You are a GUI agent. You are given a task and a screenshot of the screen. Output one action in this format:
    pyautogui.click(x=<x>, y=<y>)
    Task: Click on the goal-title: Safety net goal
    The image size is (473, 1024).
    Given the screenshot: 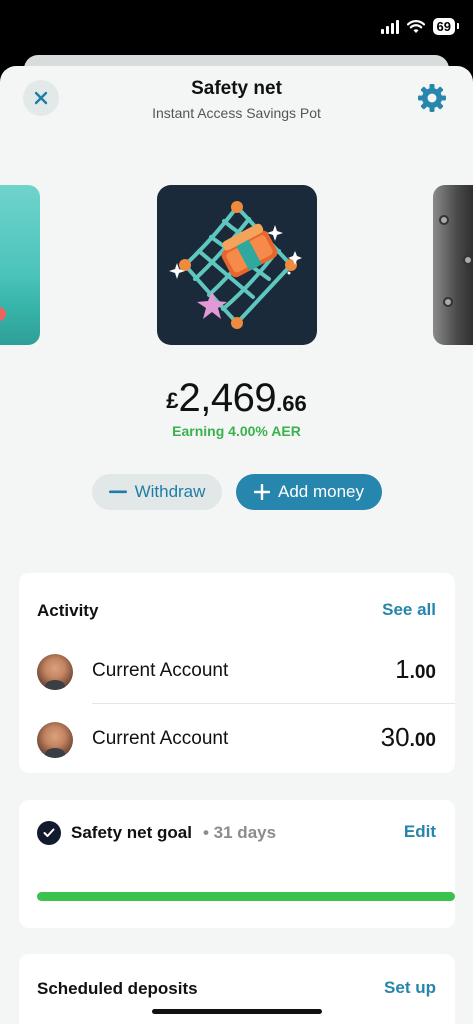 What is the action you would take?
    pyautogui.click(x=131, y=832)
    